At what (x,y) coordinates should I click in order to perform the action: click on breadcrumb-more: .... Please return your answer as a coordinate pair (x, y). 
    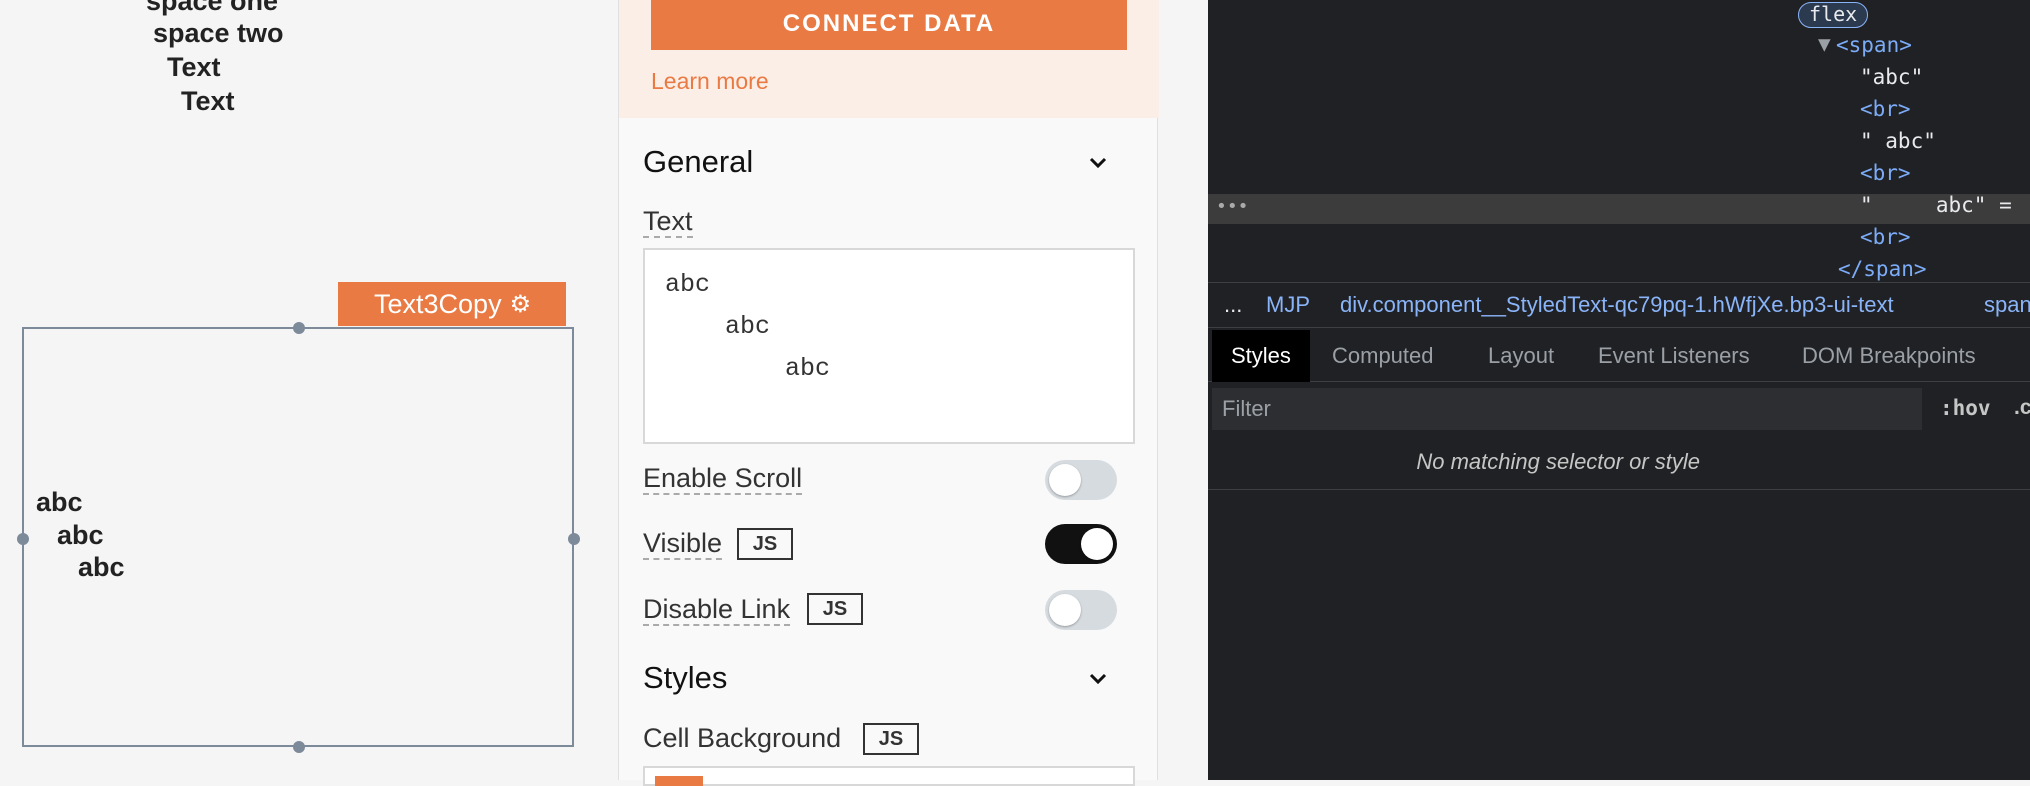
    Looking at the image, I should click on (1233, 305).